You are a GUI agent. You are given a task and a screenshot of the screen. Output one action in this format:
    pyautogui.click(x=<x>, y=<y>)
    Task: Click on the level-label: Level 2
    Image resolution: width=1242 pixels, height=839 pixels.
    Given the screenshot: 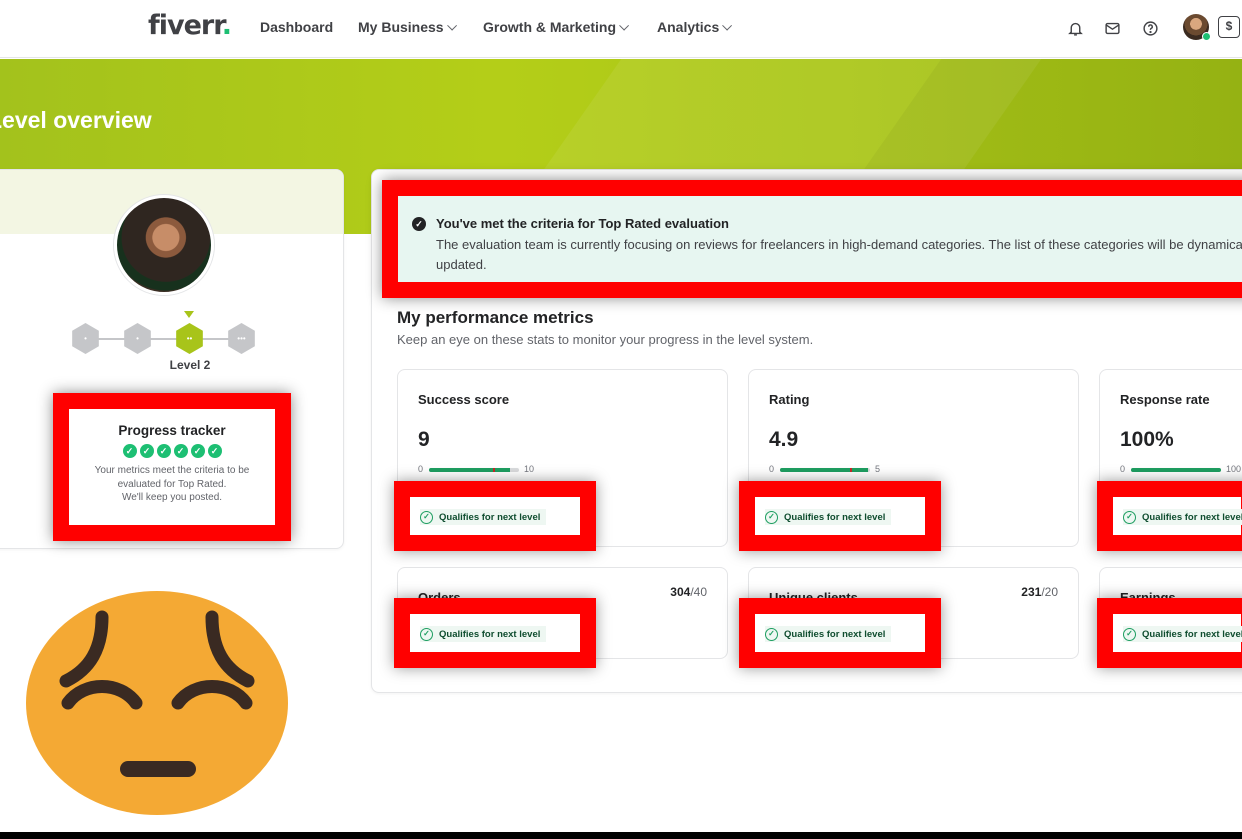 What is the action you would take?
    pyautogui.click(x=190, y=365)
    